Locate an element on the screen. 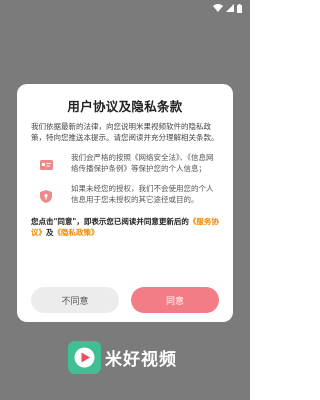 Image resolution: width=320 pixels, height=400 pixels. privacy-policy-link: 《隐私政策》 is located at coordinates (76, 232).